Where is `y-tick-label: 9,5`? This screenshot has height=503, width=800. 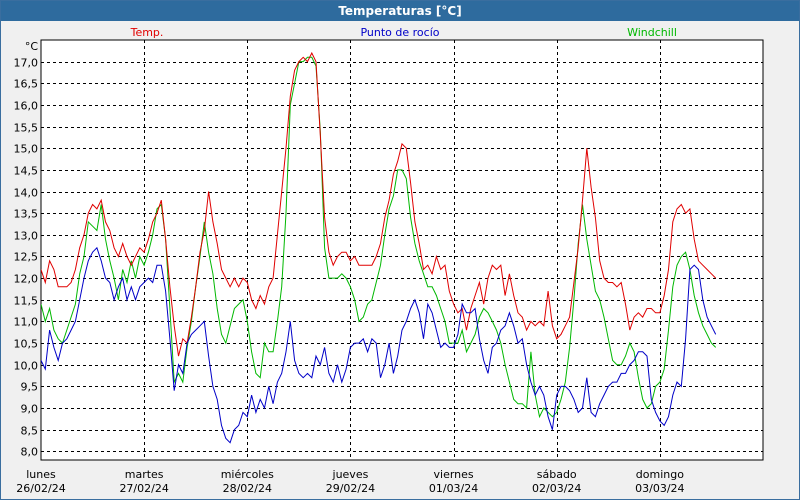
y-tick-label: 9,5 is located at coordinates (30, 387).